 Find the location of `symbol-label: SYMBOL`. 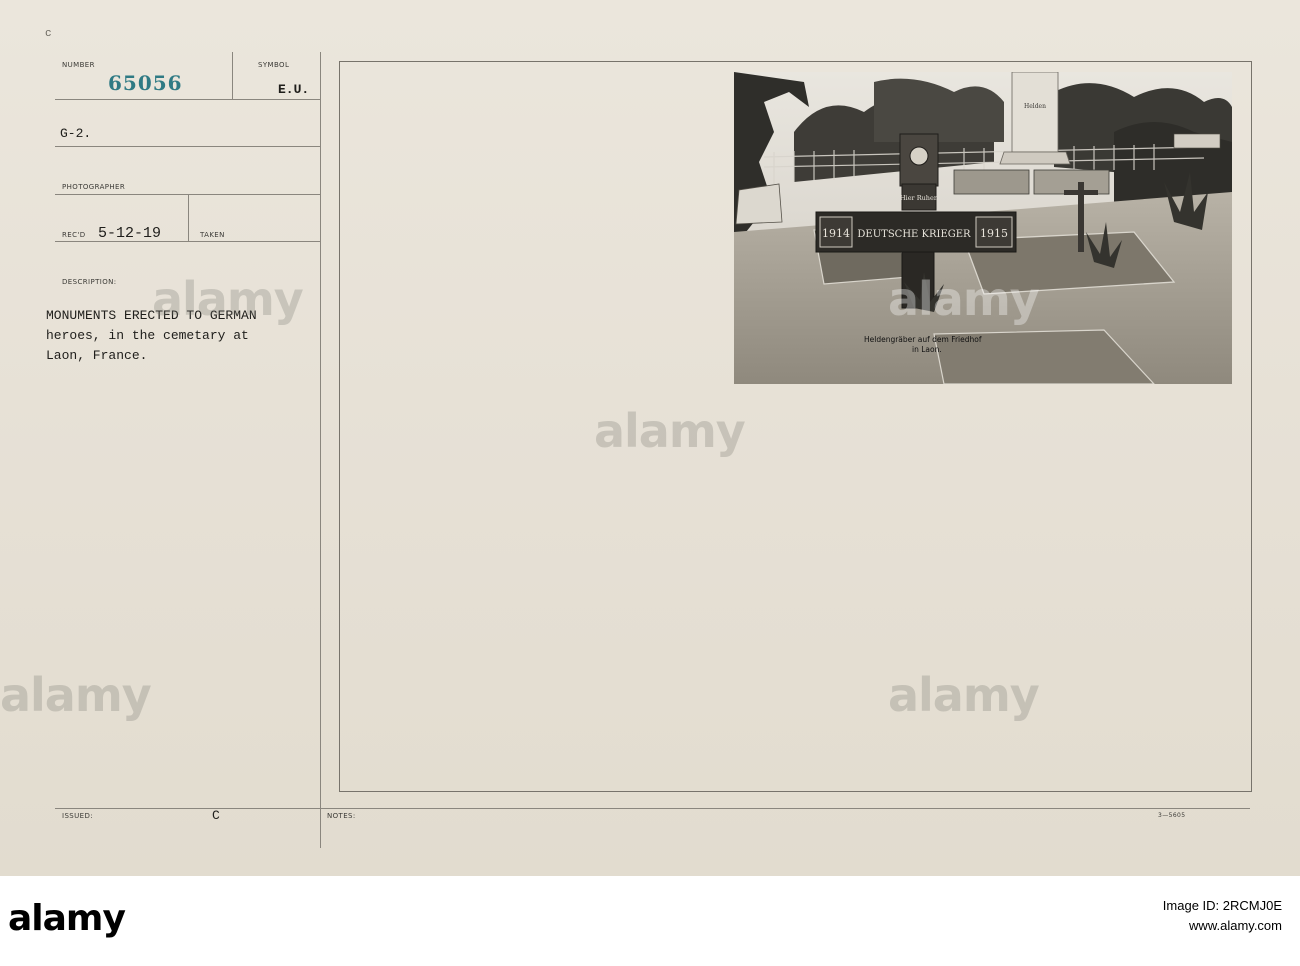

symbol-label: SYMBOL is located at coordinates (274, 65).